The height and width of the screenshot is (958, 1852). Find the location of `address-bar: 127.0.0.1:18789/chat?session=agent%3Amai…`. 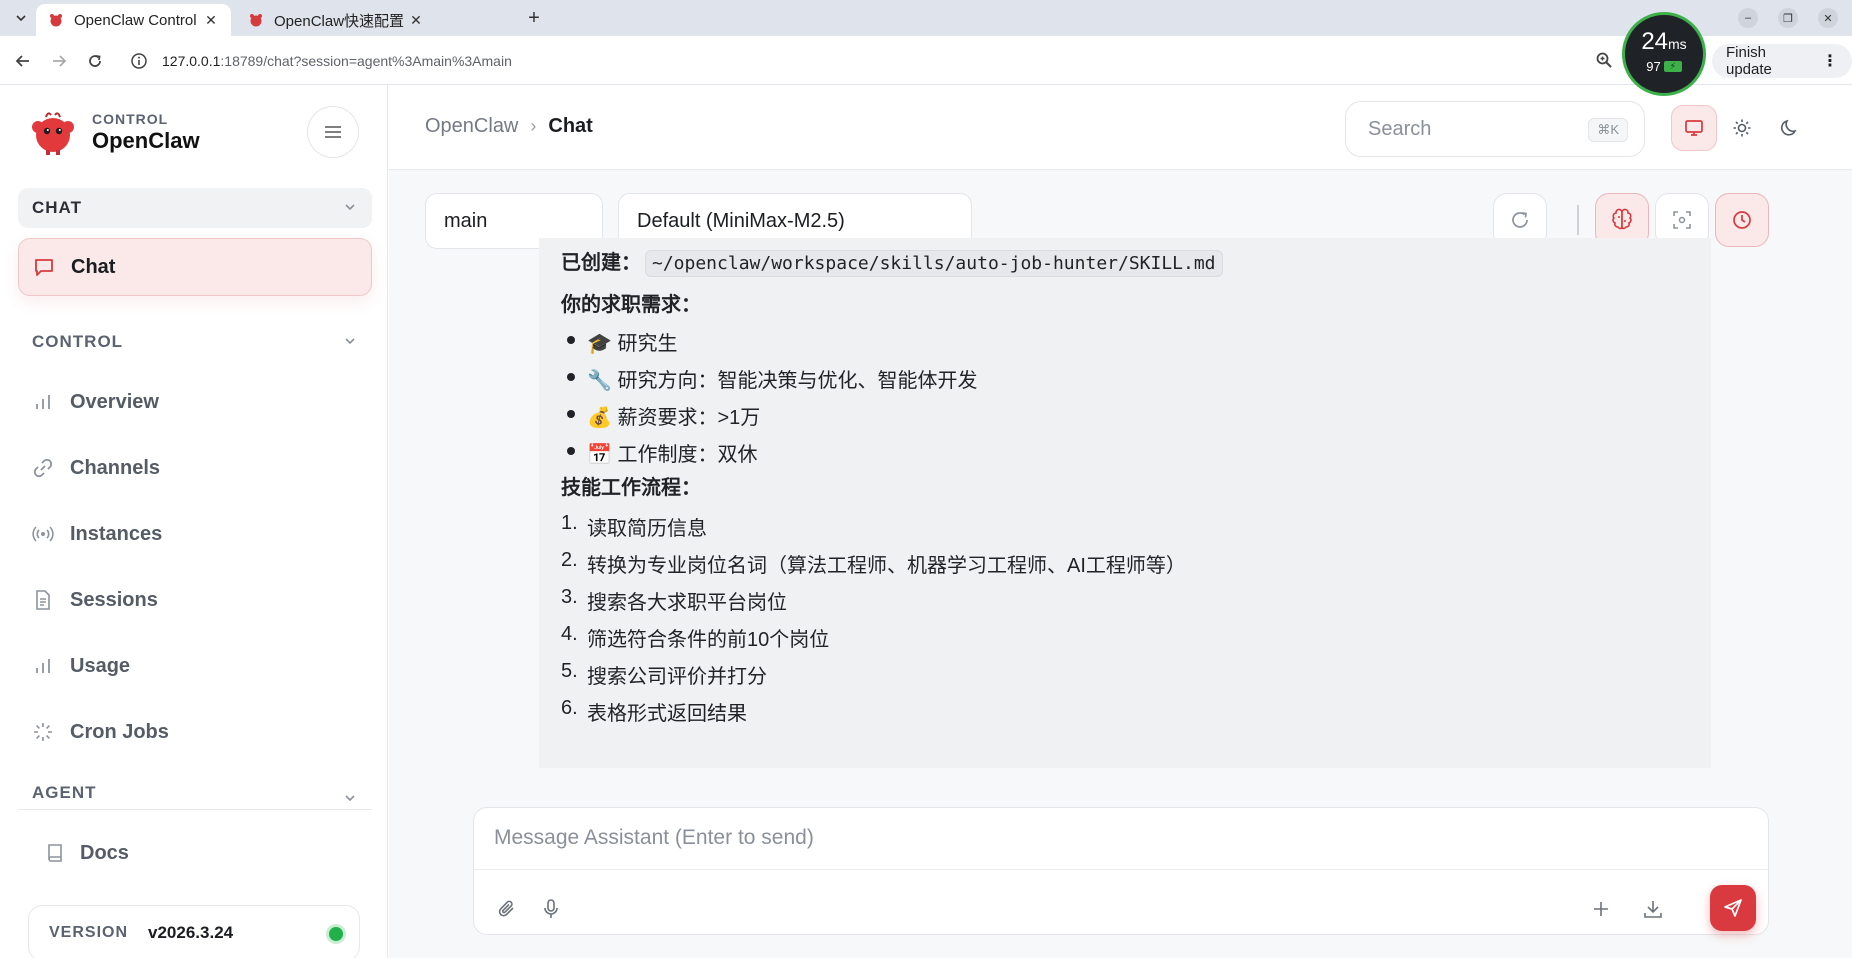

address-bar: 127.0.0.1:18789/chat?session=agent%3Amai… is located at coordinates (914, 61).